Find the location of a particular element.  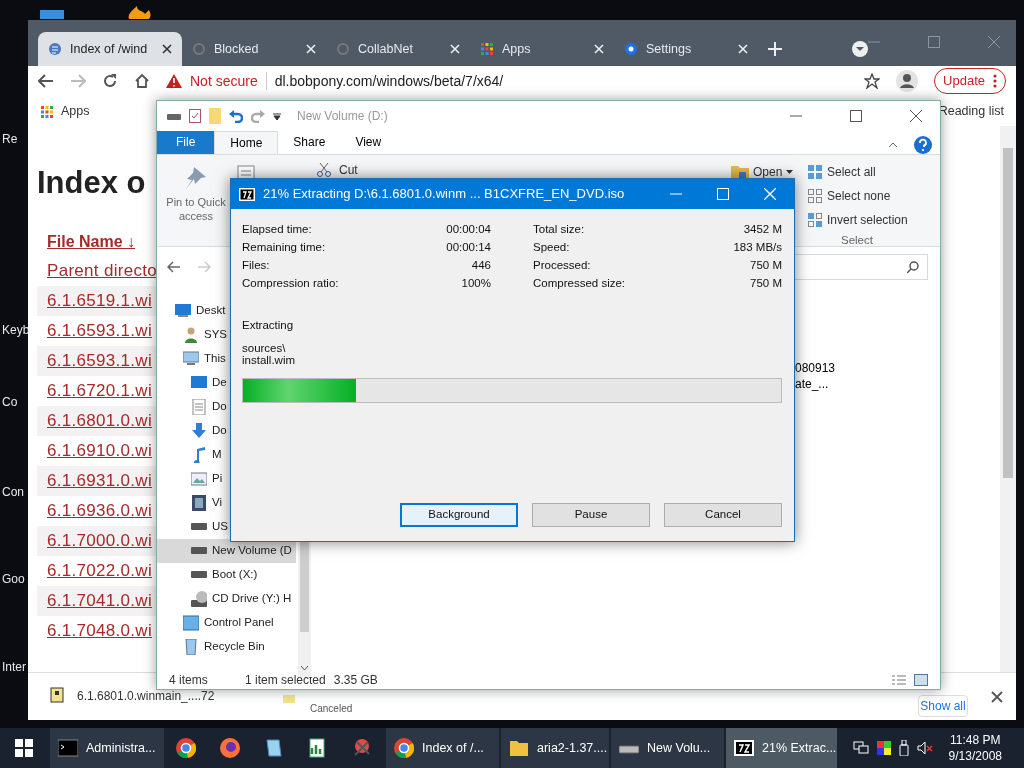

new-tab-icon is located at coordinates (775, 49).